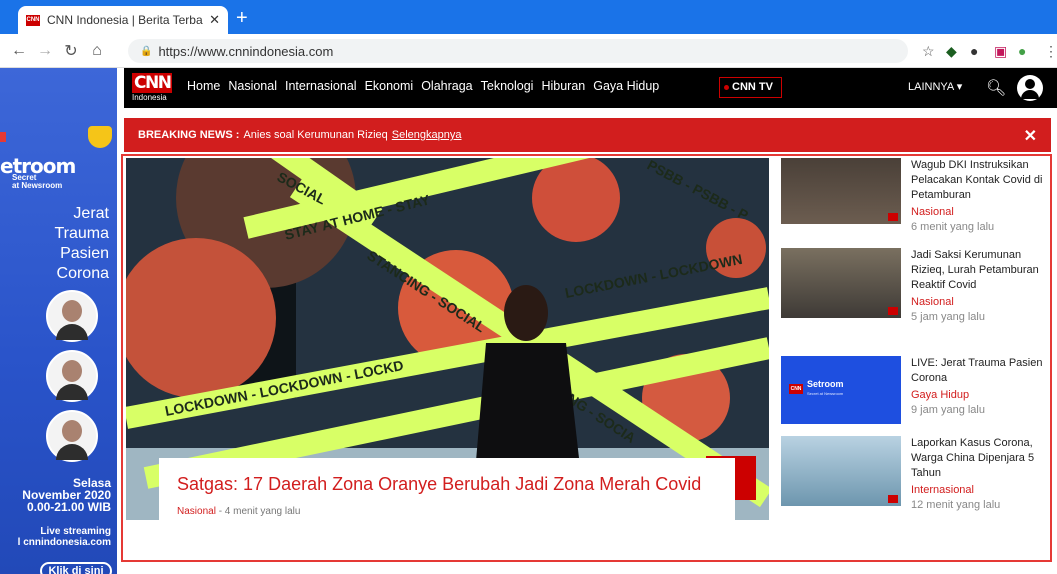  I want to click on close-icon: ✕, so click(1030, 136).